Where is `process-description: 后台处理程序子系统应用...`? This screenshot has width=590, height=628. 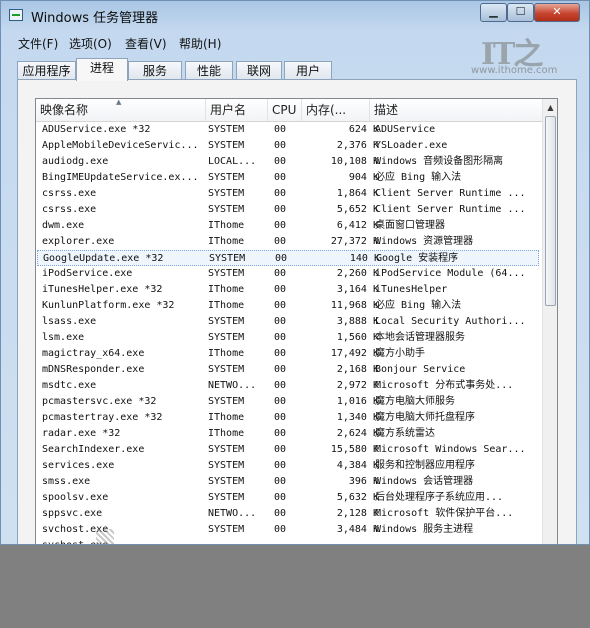
process-description: 后台处理程序子系统应用... is located at coordinates (439, 497).